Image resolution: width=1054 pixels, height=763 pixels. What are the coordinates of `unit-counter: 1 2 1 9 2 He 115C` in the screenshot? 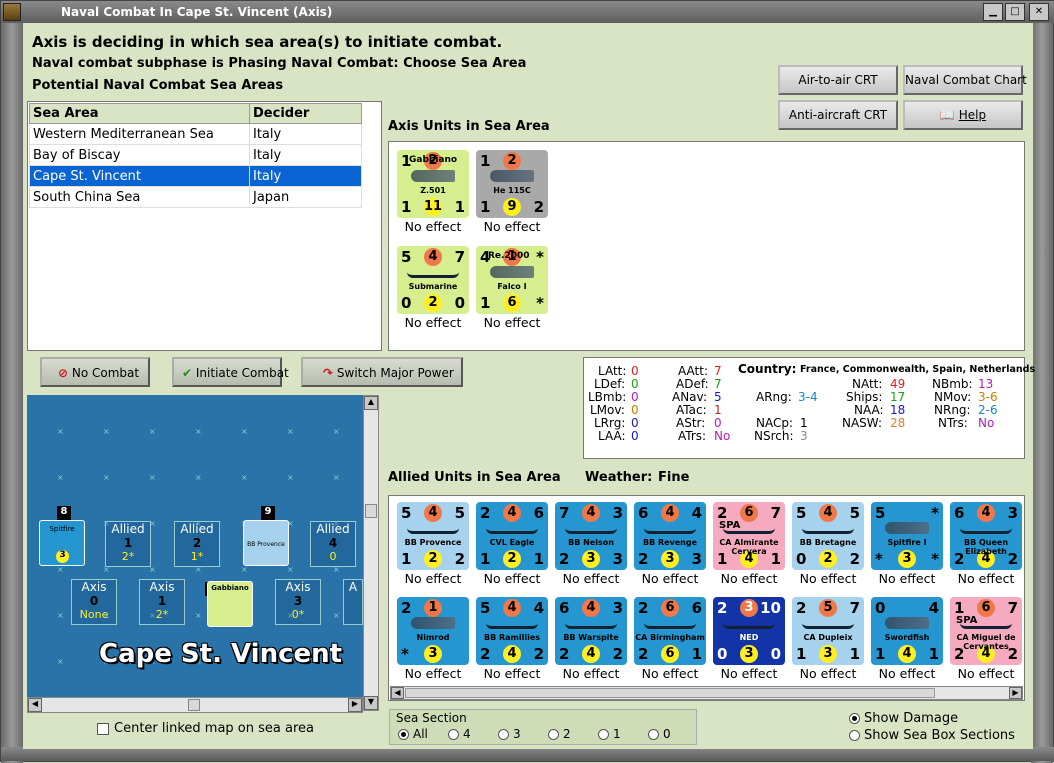 It's located at (512, 184).